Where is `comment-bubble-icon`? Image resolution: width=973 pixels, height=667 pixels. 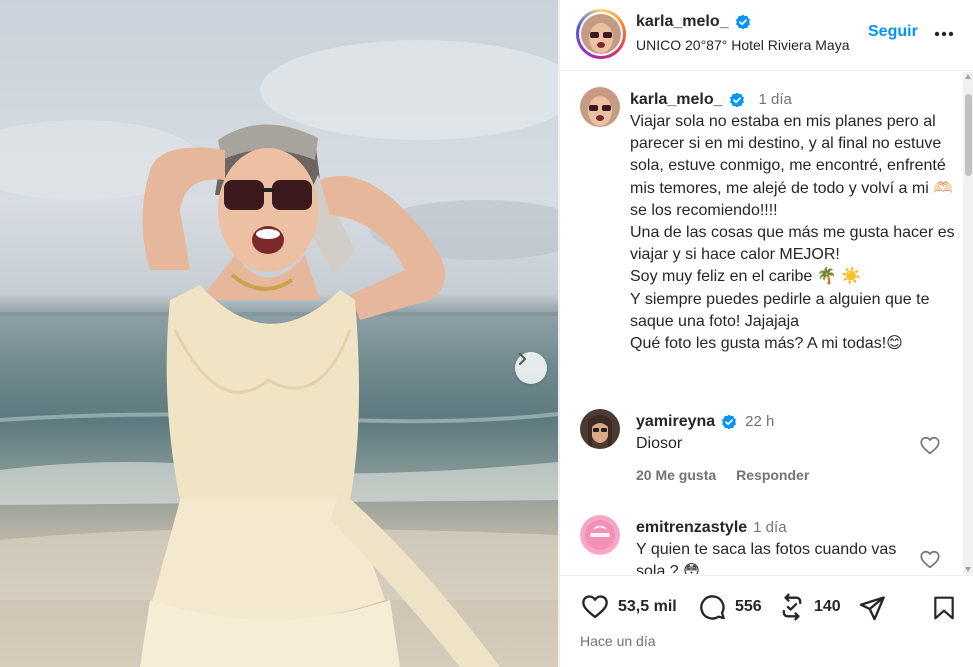
comment-bubble-icon is located at coordinates (712, 607).